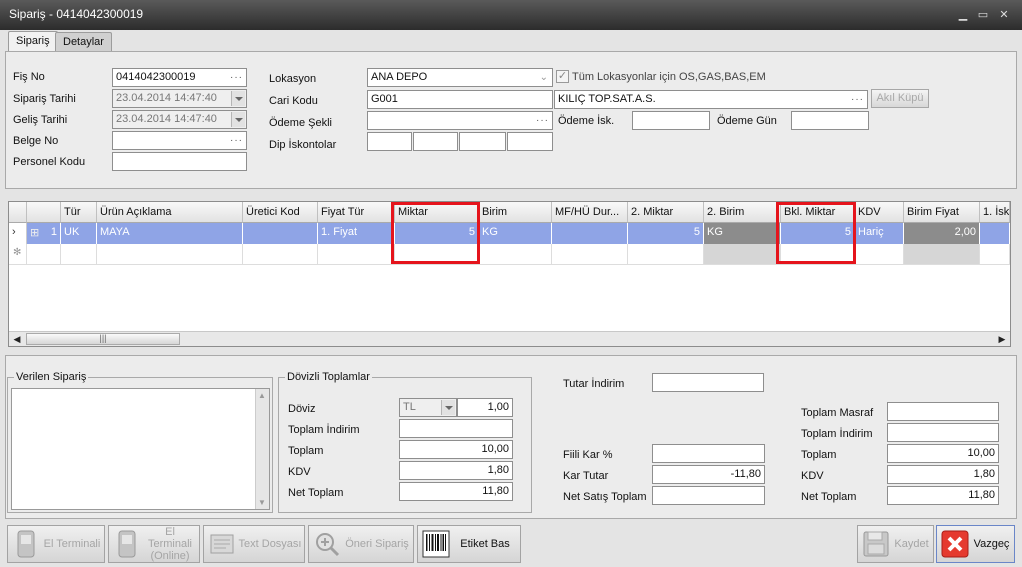 The width and height of the screenshot is (1022, 567). What do you see at coordinates (456, 491) in the screenshot?
I see `doviz-net-toplam-input: 11,80` at bounding box center [456, 491].